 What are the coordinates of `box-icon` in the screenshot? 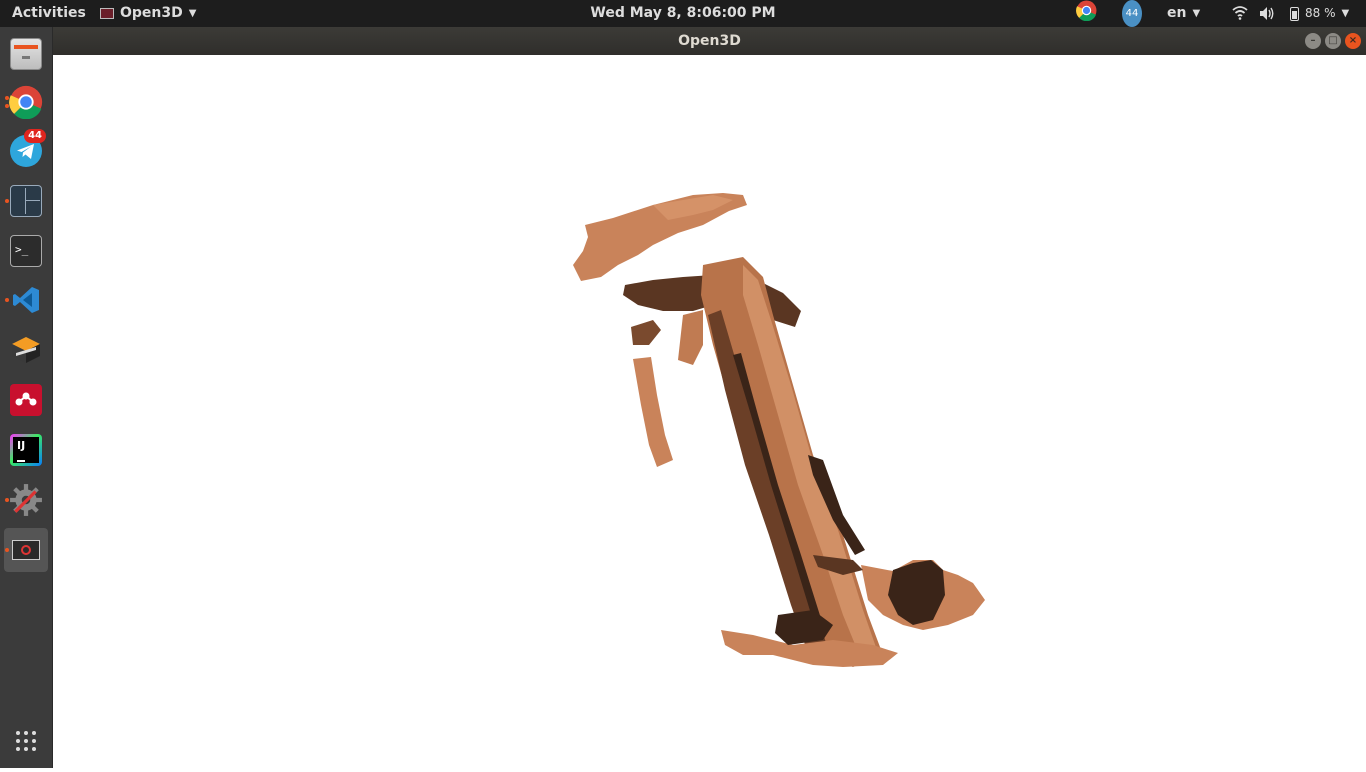 It's located at (26, 350).